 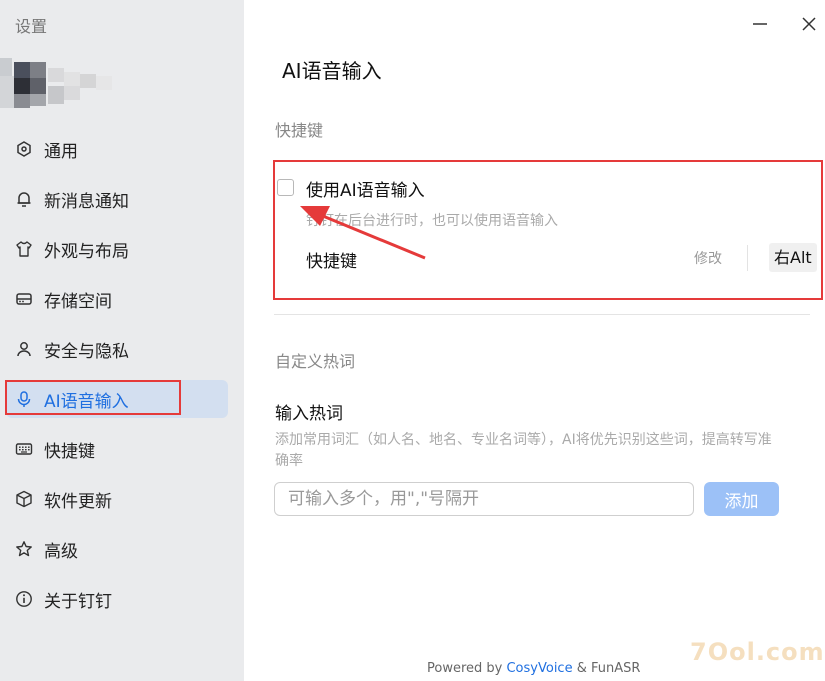 What do you see at coordinates (78, 301) in the screenshot?
I see `sidebar-item-label: 存储空间` at bounding box center [78, 301].